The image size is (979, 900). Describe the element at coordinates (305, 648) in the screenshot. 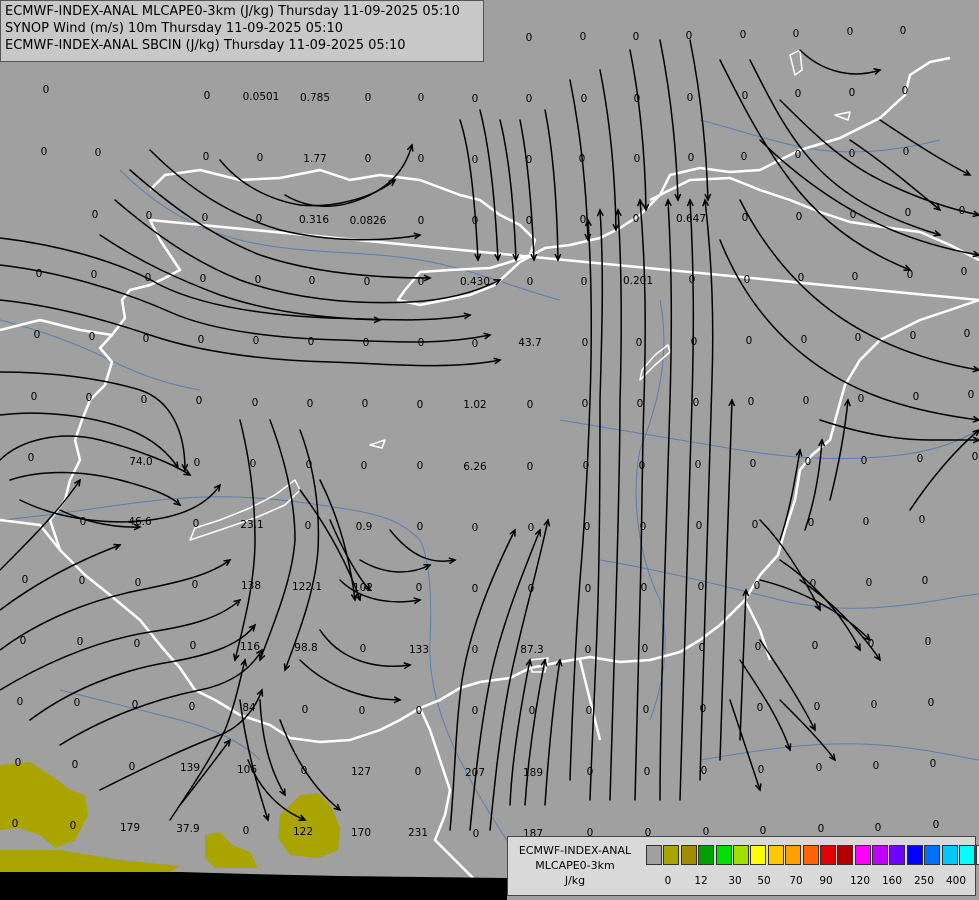

I see `value-label: 98.8` at that location.